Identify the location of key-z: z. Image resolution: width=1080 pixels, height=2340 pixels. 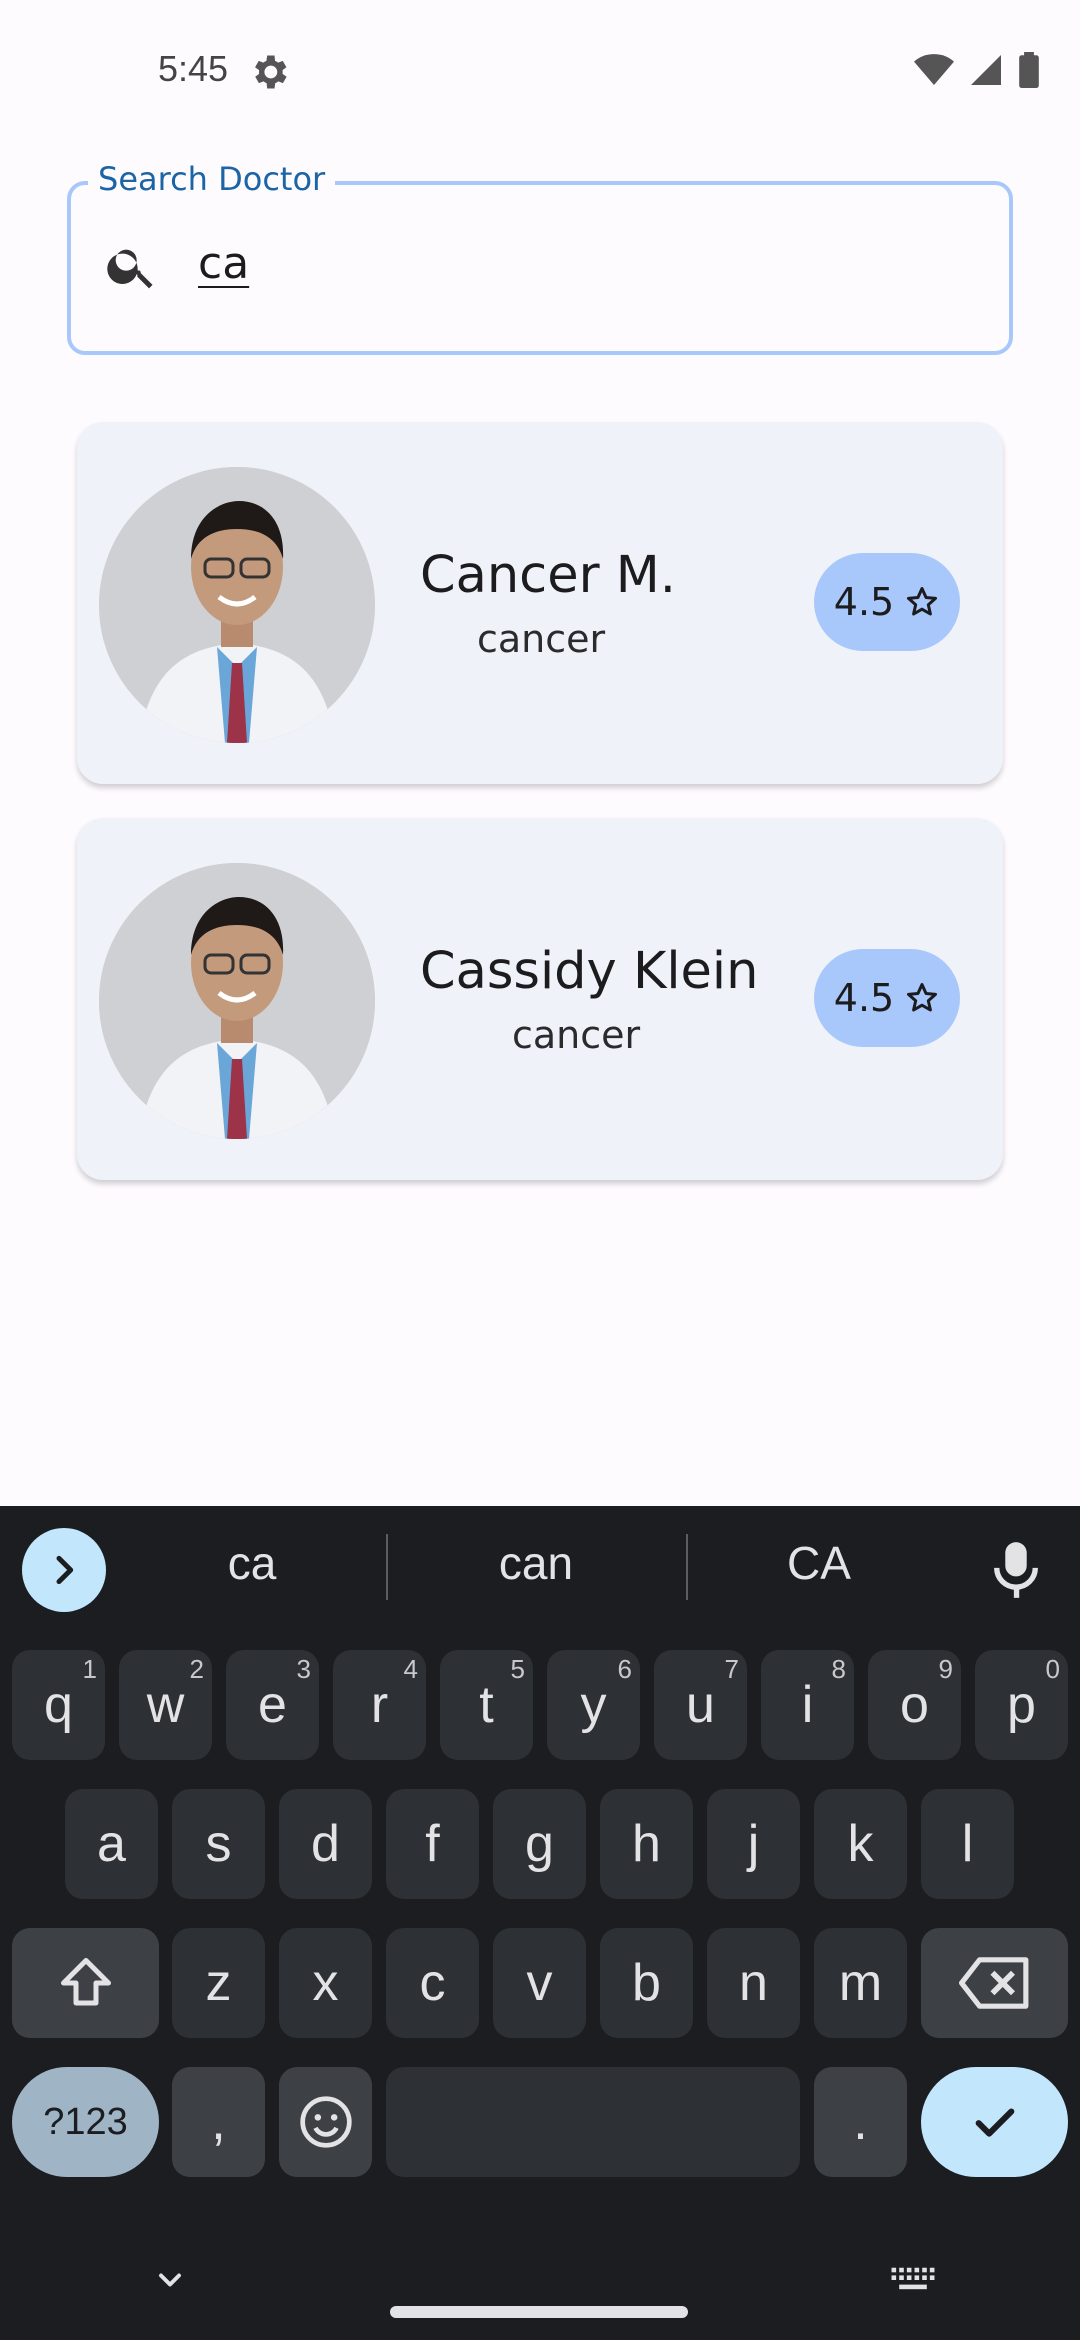
(218, 1983).